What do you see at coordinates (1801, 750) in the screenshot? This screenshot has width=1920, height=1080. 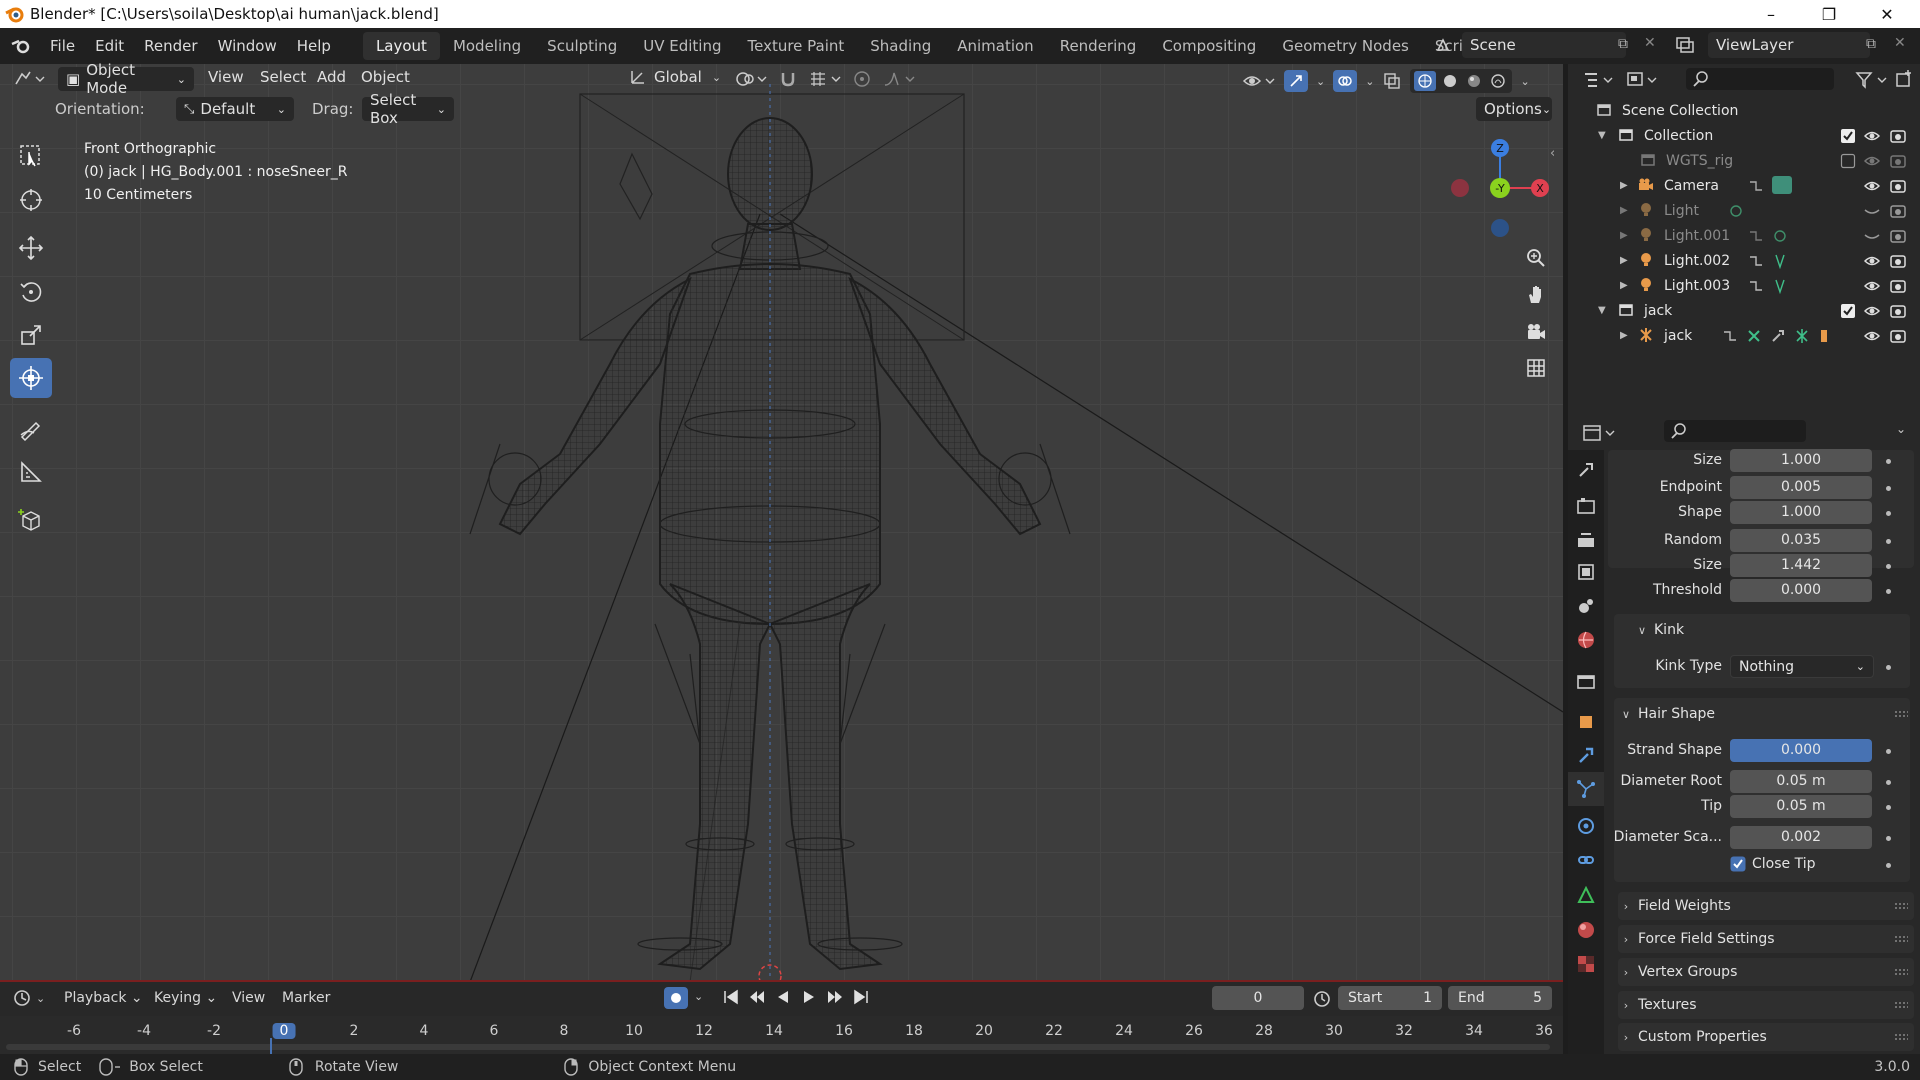 I see `strand-shape-slider: 0.000` at bounding box center [1801, 750].